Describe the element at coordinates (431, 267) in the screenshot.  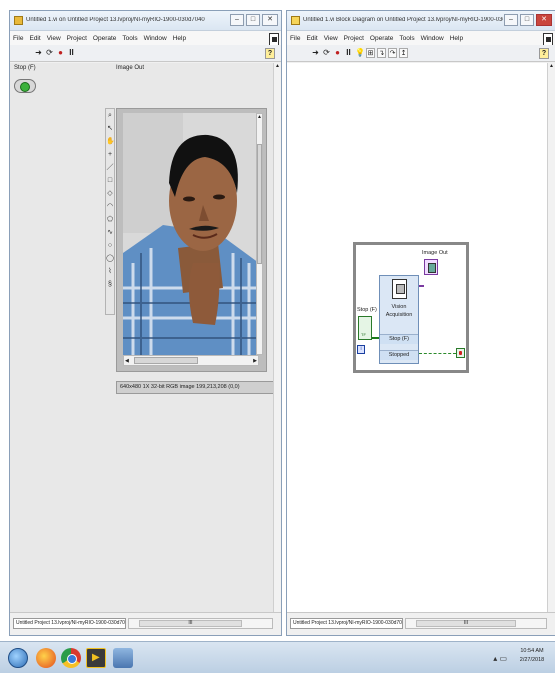
I see `image-out-terminal` at that location.